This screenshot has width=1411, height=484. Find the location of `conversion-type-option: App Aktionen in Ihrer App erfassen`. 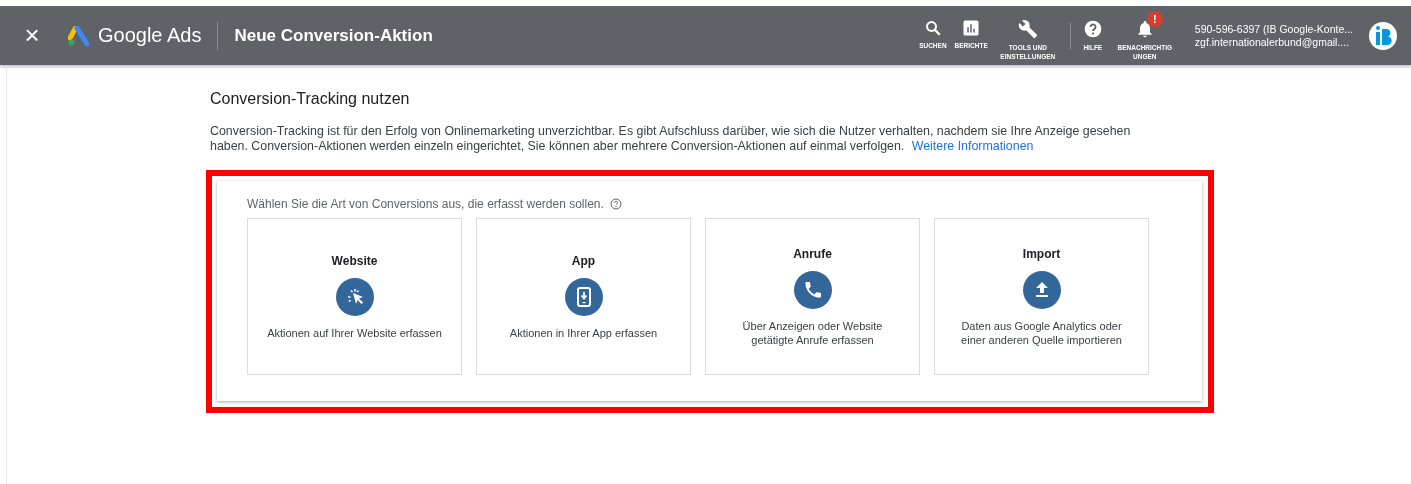

conversion-type-option: App Aktionen in Ihrer App erfassen is located at coordinates (583, 296).